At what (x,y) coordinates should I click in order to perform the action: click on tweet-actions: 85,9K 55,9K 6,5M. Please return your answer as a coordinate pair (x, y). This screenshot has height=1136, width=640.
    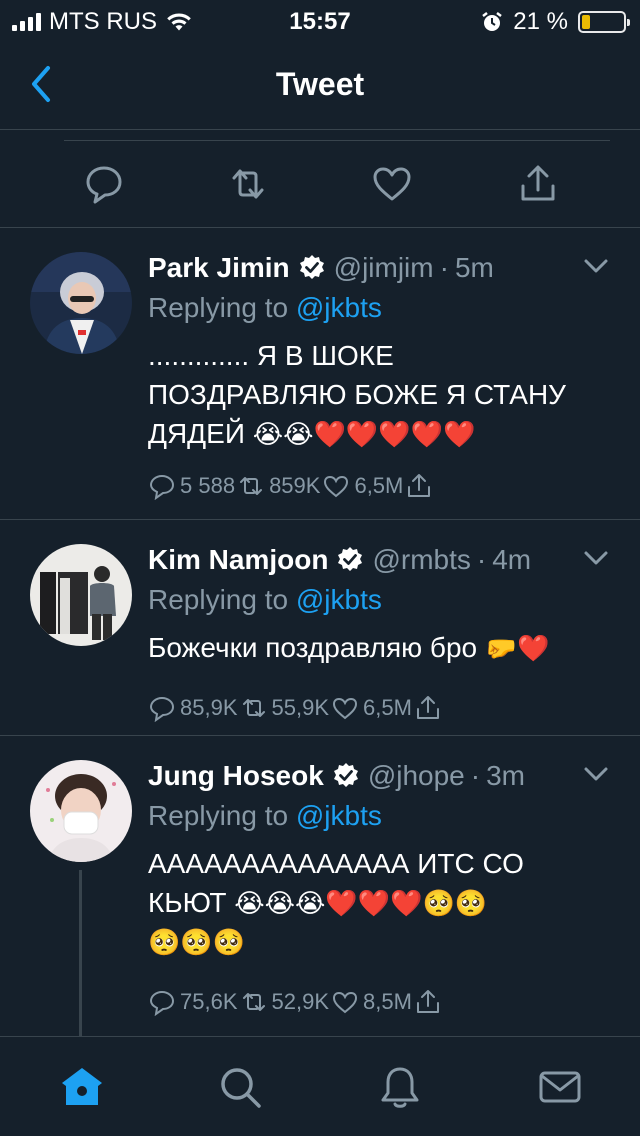
    Looking at the image, I should click on (384, 708).